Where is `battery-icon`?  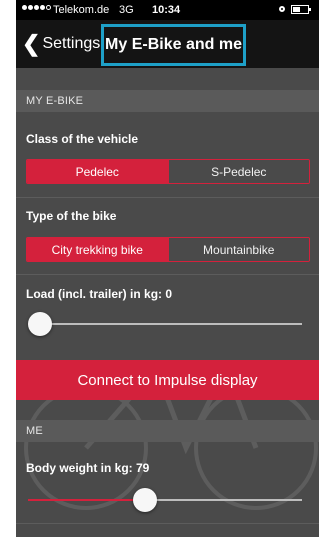
battery-icon is located at coordinates (300, 9).